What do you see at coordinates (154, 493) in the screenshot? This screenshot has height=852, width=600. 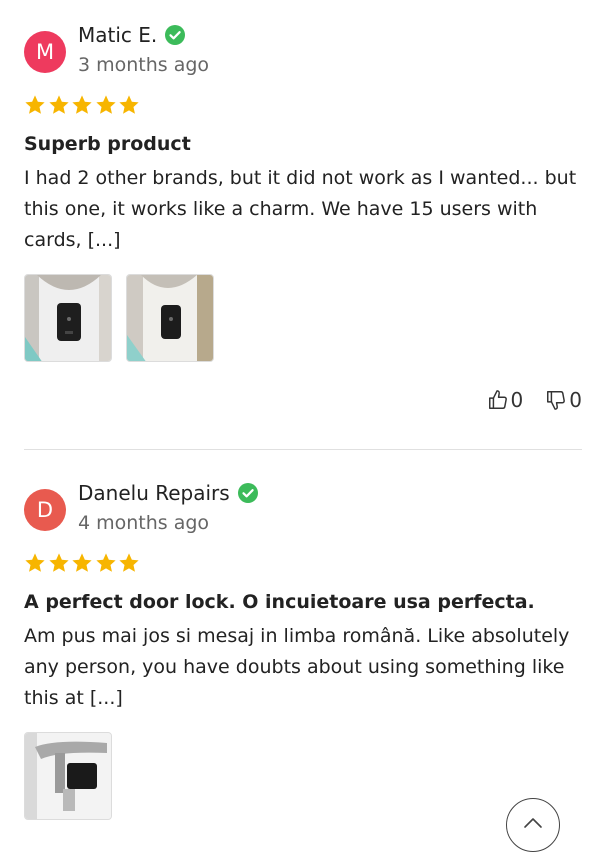 I see `reviewer-name: Danelu Repairs` at bounding box center [154, 493].